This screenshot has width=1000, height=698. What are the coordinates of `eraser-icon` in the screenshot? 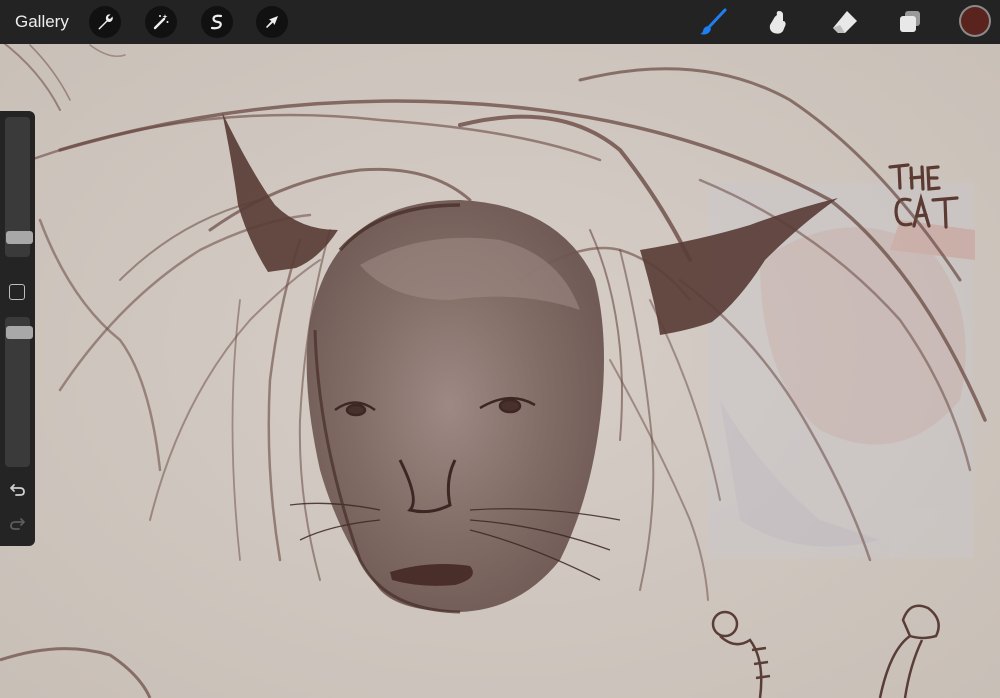 It's located at (845, 22).